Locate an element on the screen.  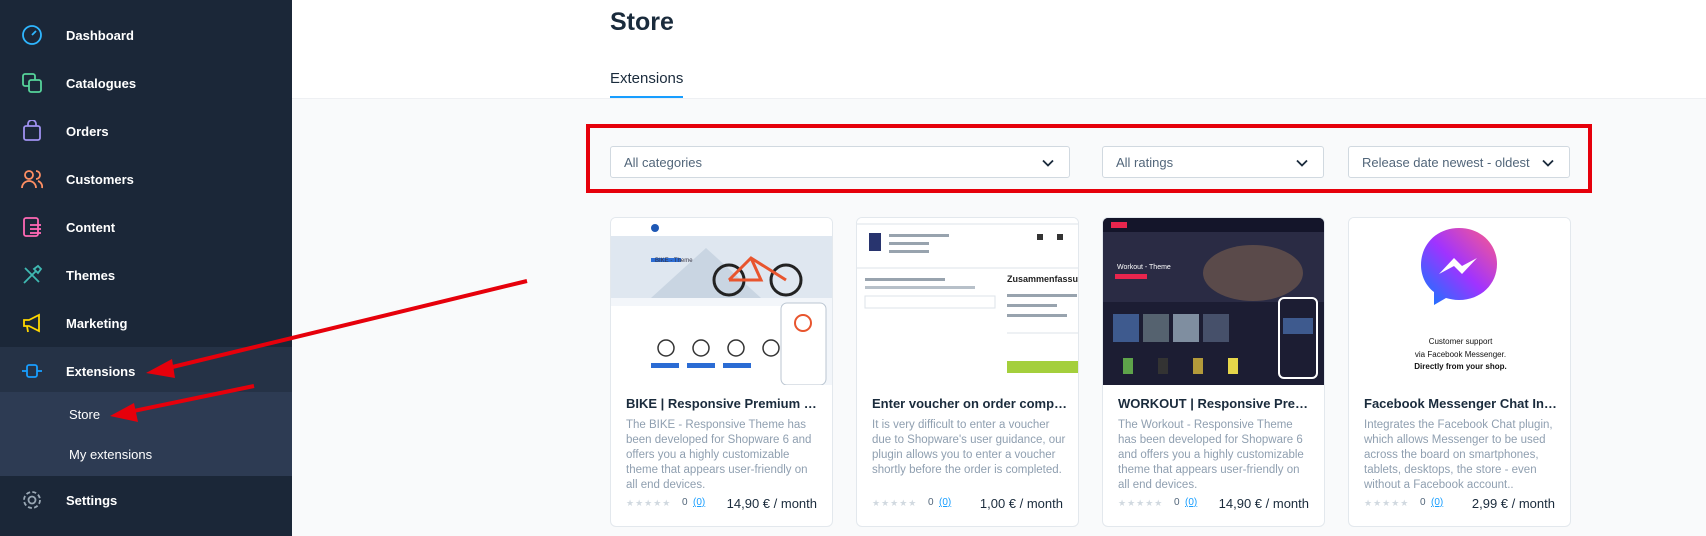
extension-thumbnail: Workout - Theme is located at coordinates (1213, 301).